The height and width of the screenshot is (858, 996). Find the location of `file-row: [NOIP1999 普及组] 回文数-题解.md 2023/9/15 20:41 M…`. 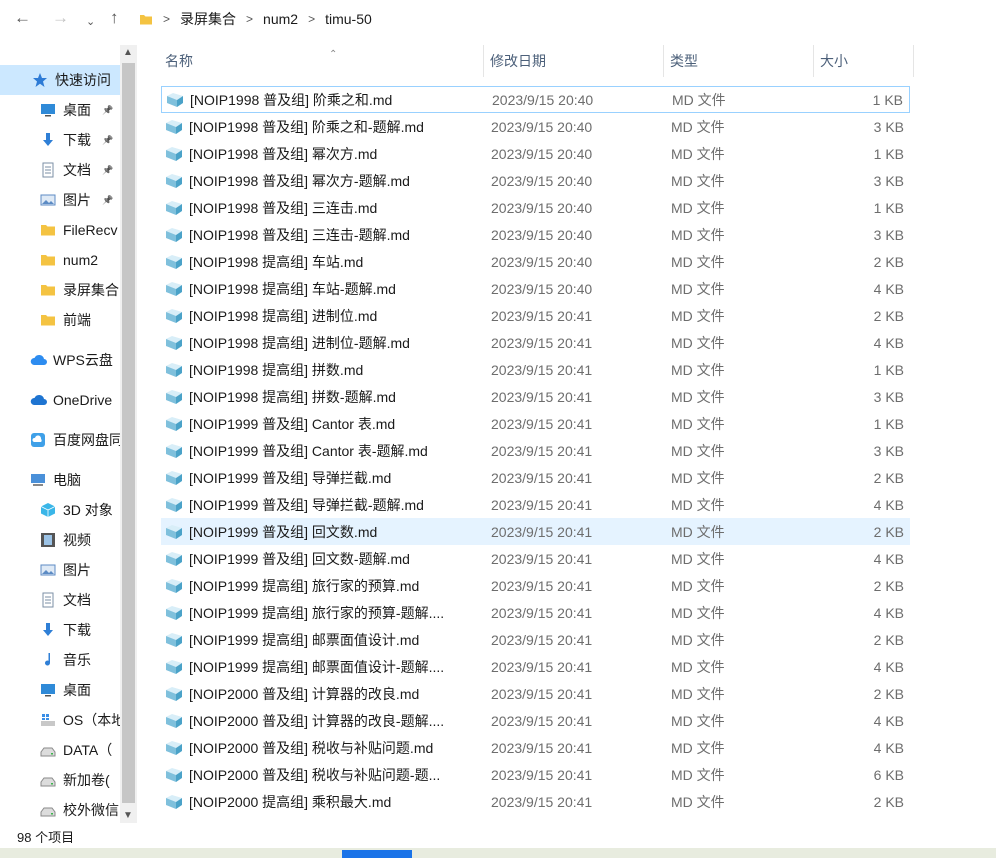

file-row: [NOIP1999 普及组] 回文数-题解.md 2023/9/15 20:41 M… is located at coordinates (535, 558).